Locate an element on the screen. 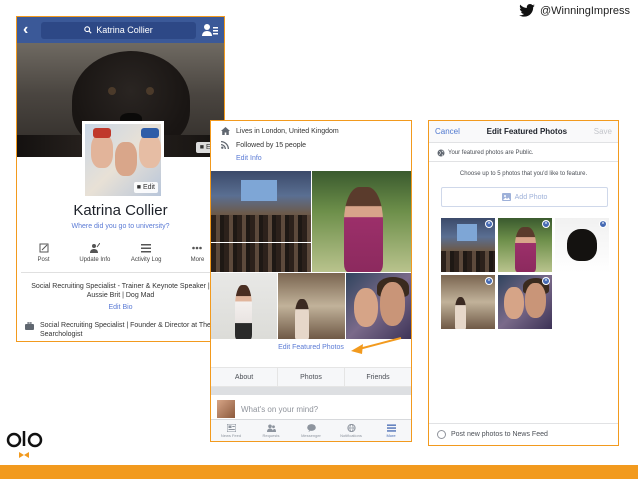 This screenshot has height=479, width=638. menu-icon is located at coordinates (391, 428).